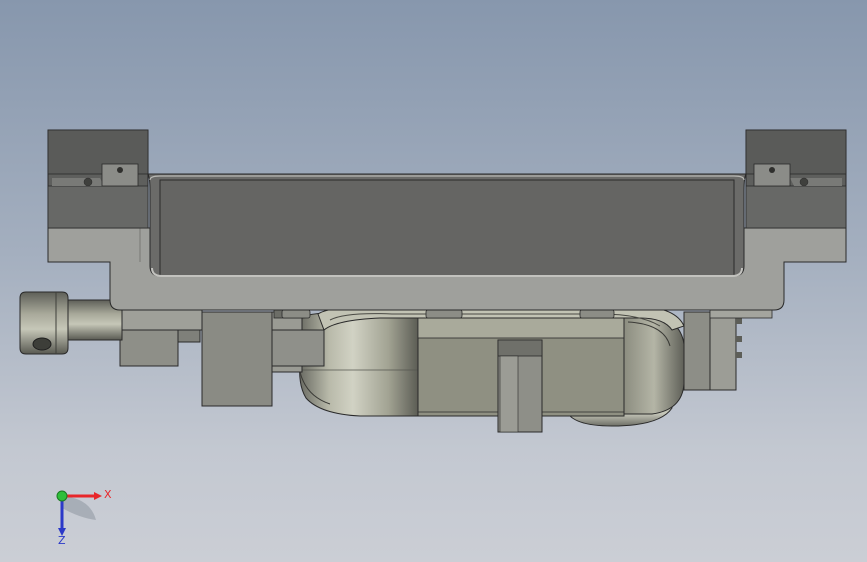  Describe the element at coordinates (62, 496) in the screenshot. I see `y-axis-dot` at that location.